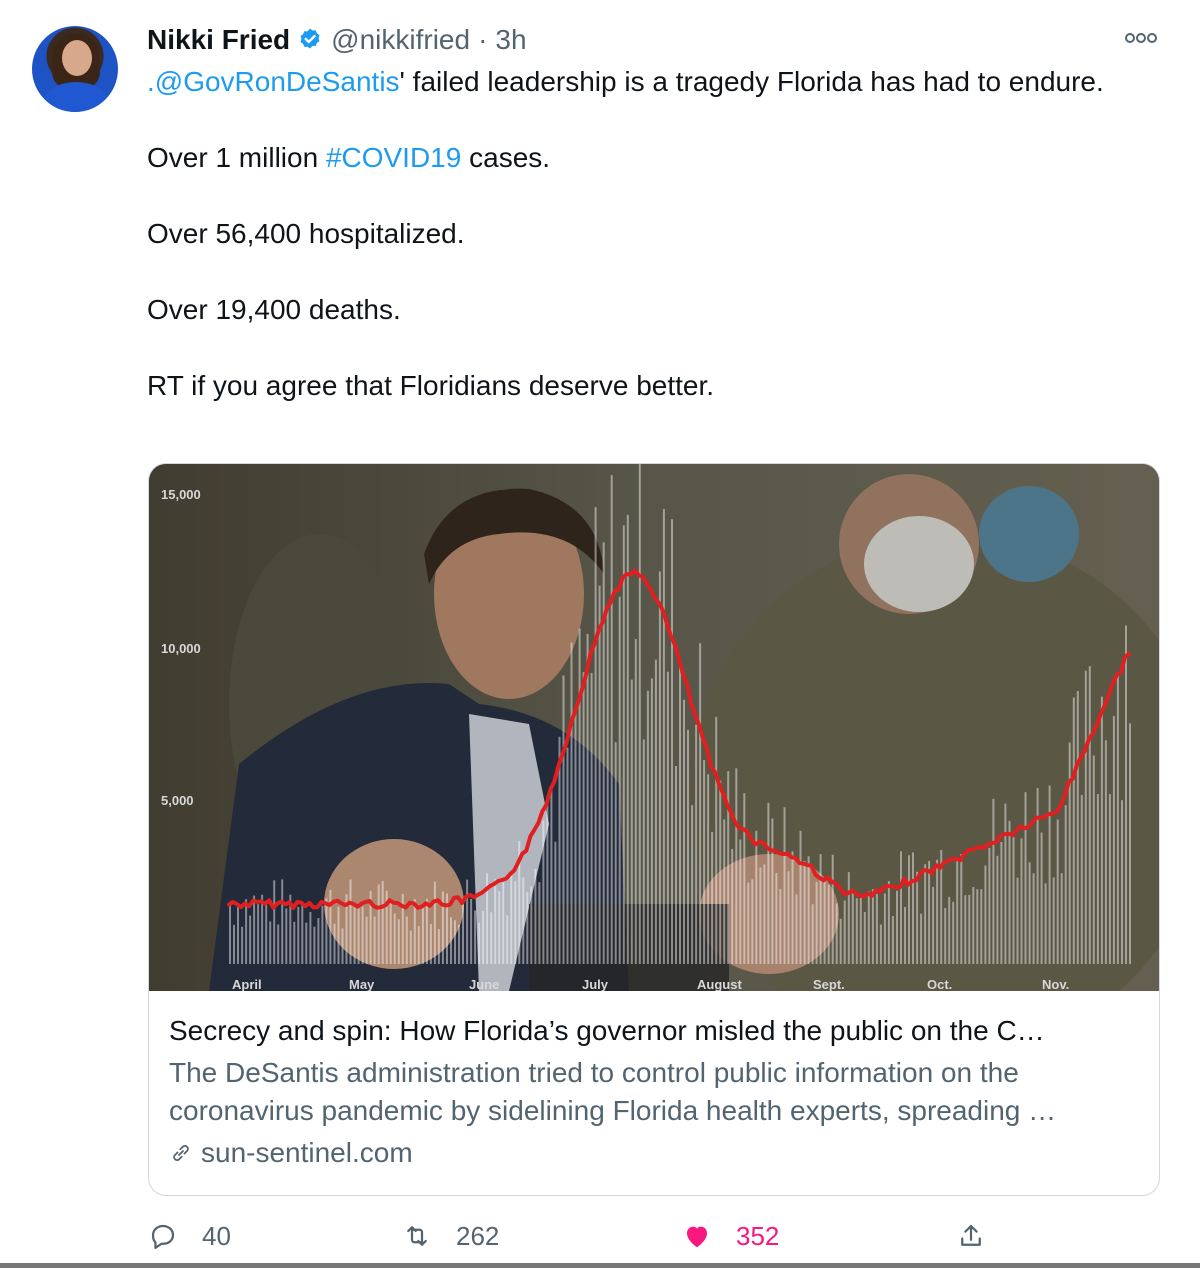  I want to click on avatar, so click(75, 69).